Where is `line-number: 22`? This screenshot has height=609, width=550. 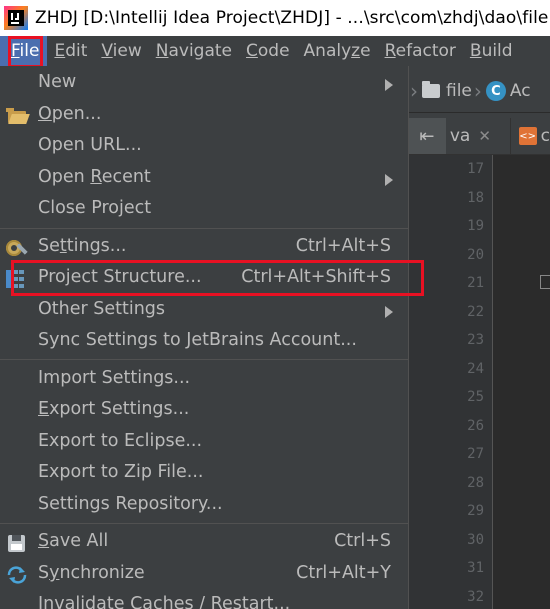
line-number: 22 is located at coordinates (475, 312).